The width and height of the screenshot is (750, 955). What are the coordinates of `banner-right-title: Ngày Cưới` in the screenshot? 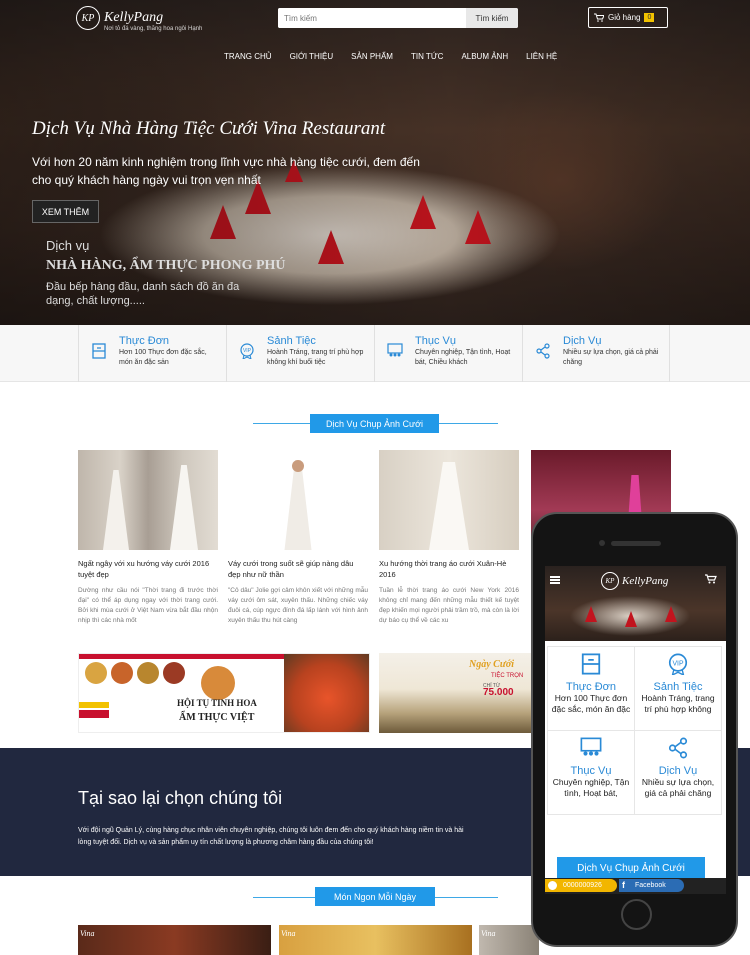 It's located at (491, 664).